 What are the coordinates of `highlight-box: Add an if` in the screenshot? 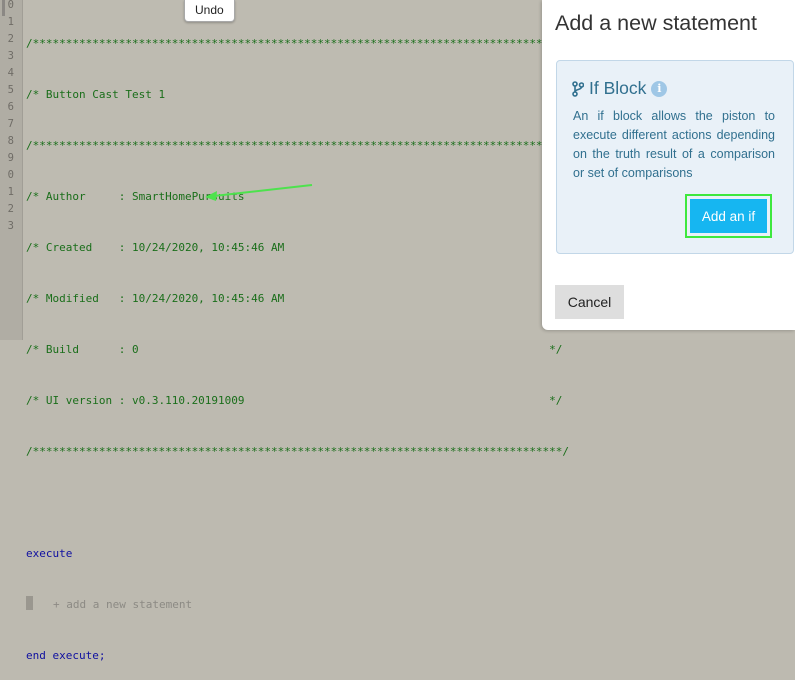 It's located at (728, 216).